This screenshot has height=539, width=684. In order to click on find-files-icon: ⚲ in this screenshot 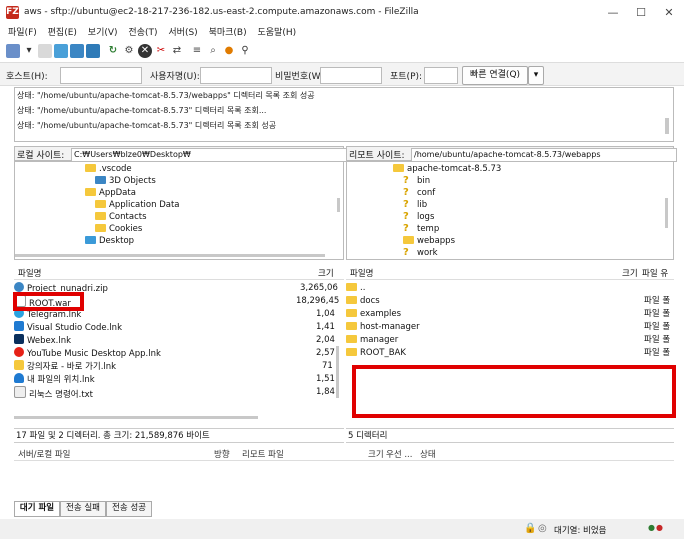, I will do `click(245, 51)`.